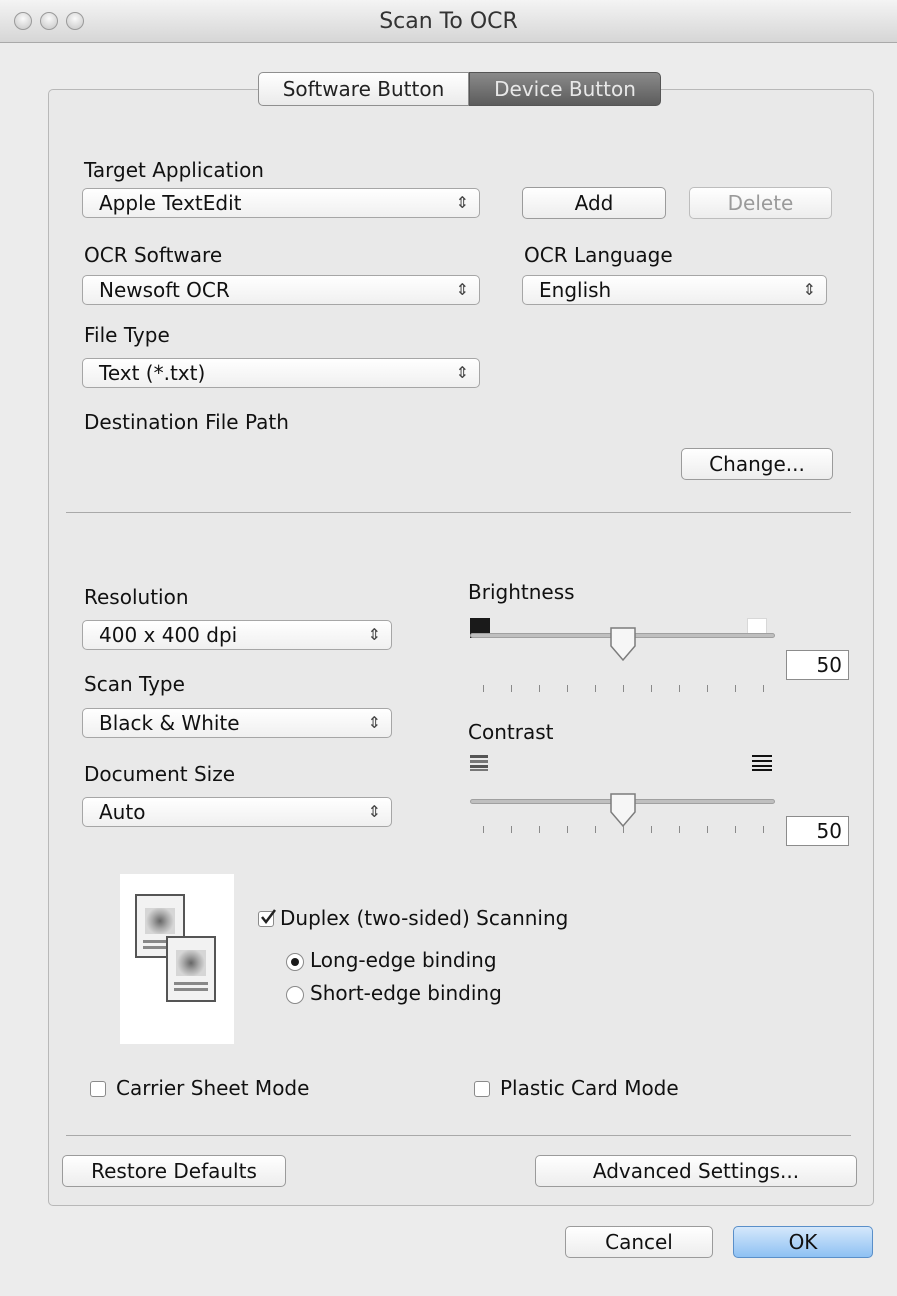 This screenshot has width=897, height=1296. I want to click on long-edge-radio, so click(295, 962).